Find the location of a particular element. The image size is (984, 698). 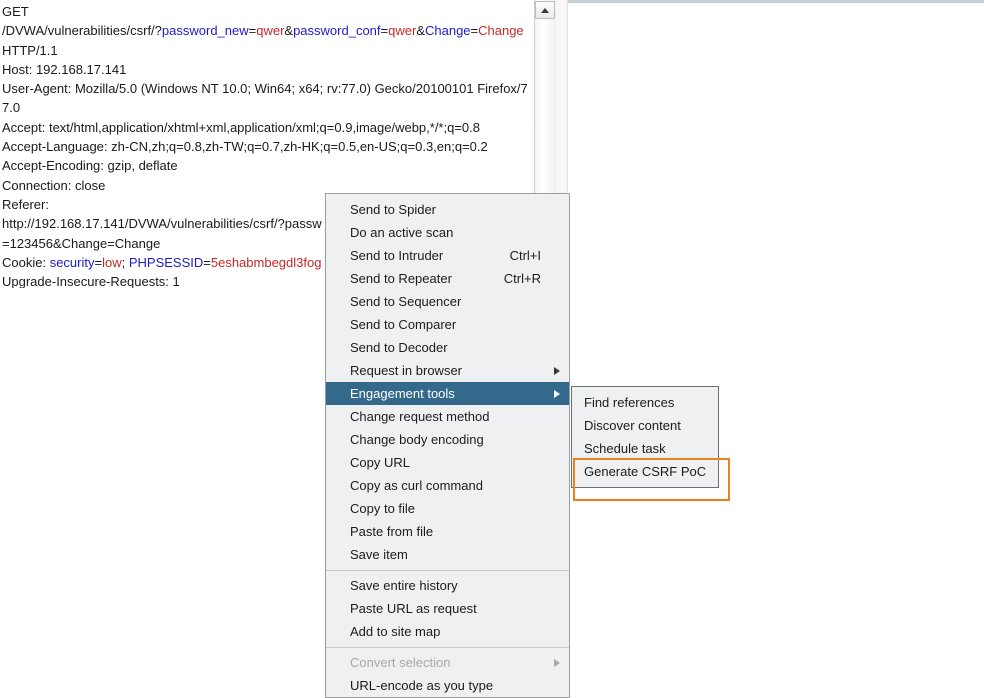

menu-item-label: Paste URL as request is located at coordinates (413, 608).